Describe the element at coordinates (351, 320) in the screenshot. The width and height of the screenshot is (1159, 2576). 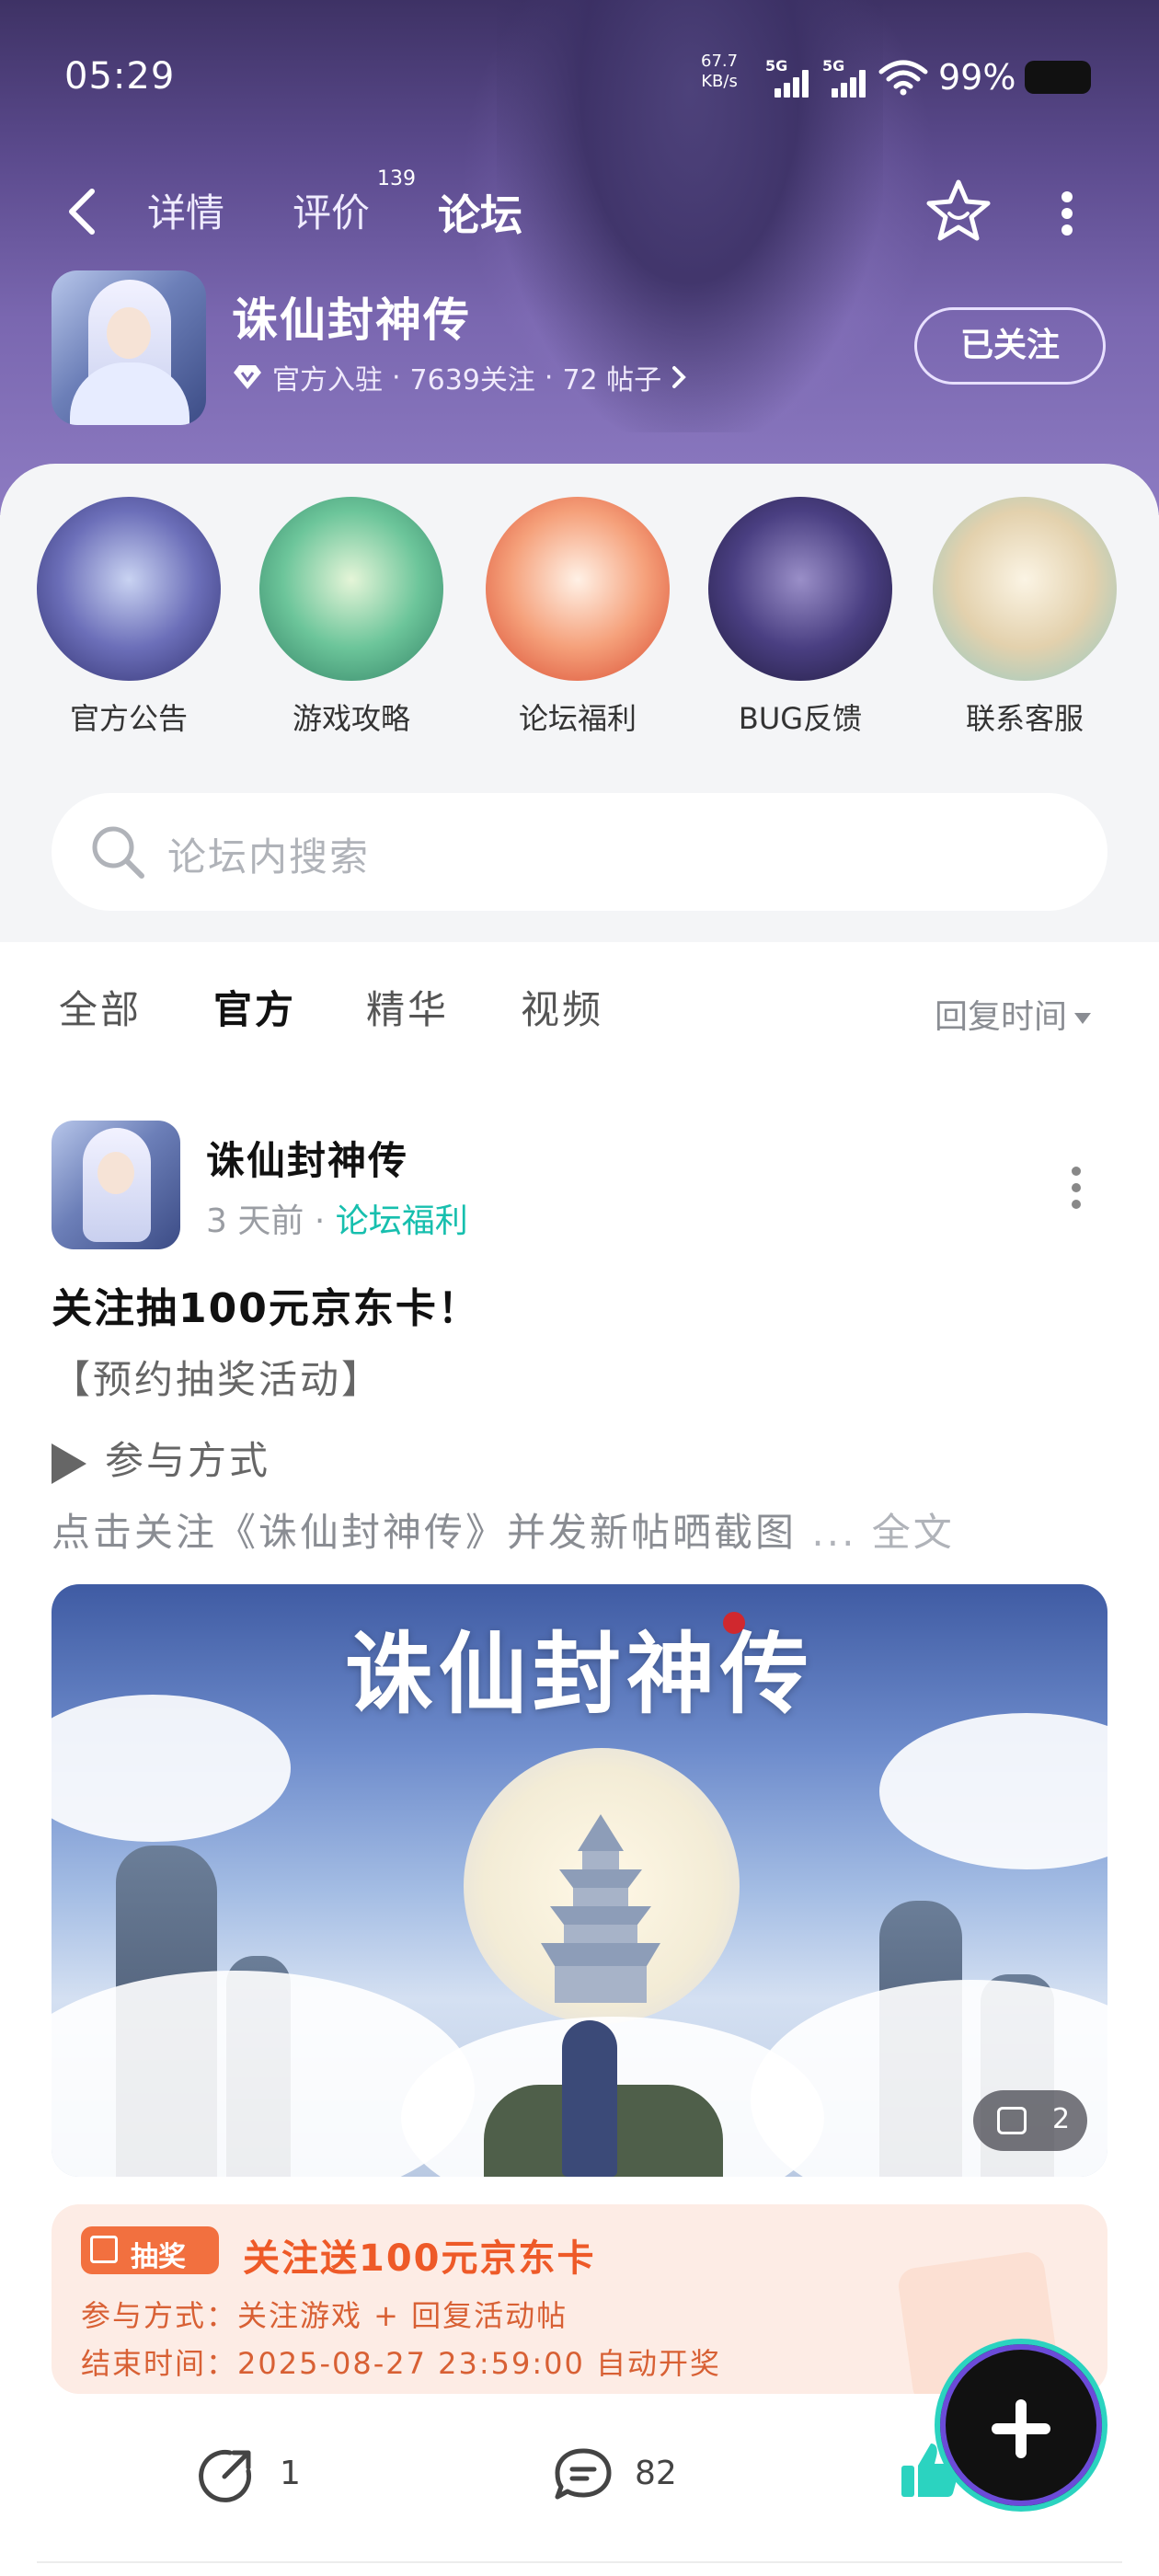
I see `game-title: 诛仙封神传` at that location.